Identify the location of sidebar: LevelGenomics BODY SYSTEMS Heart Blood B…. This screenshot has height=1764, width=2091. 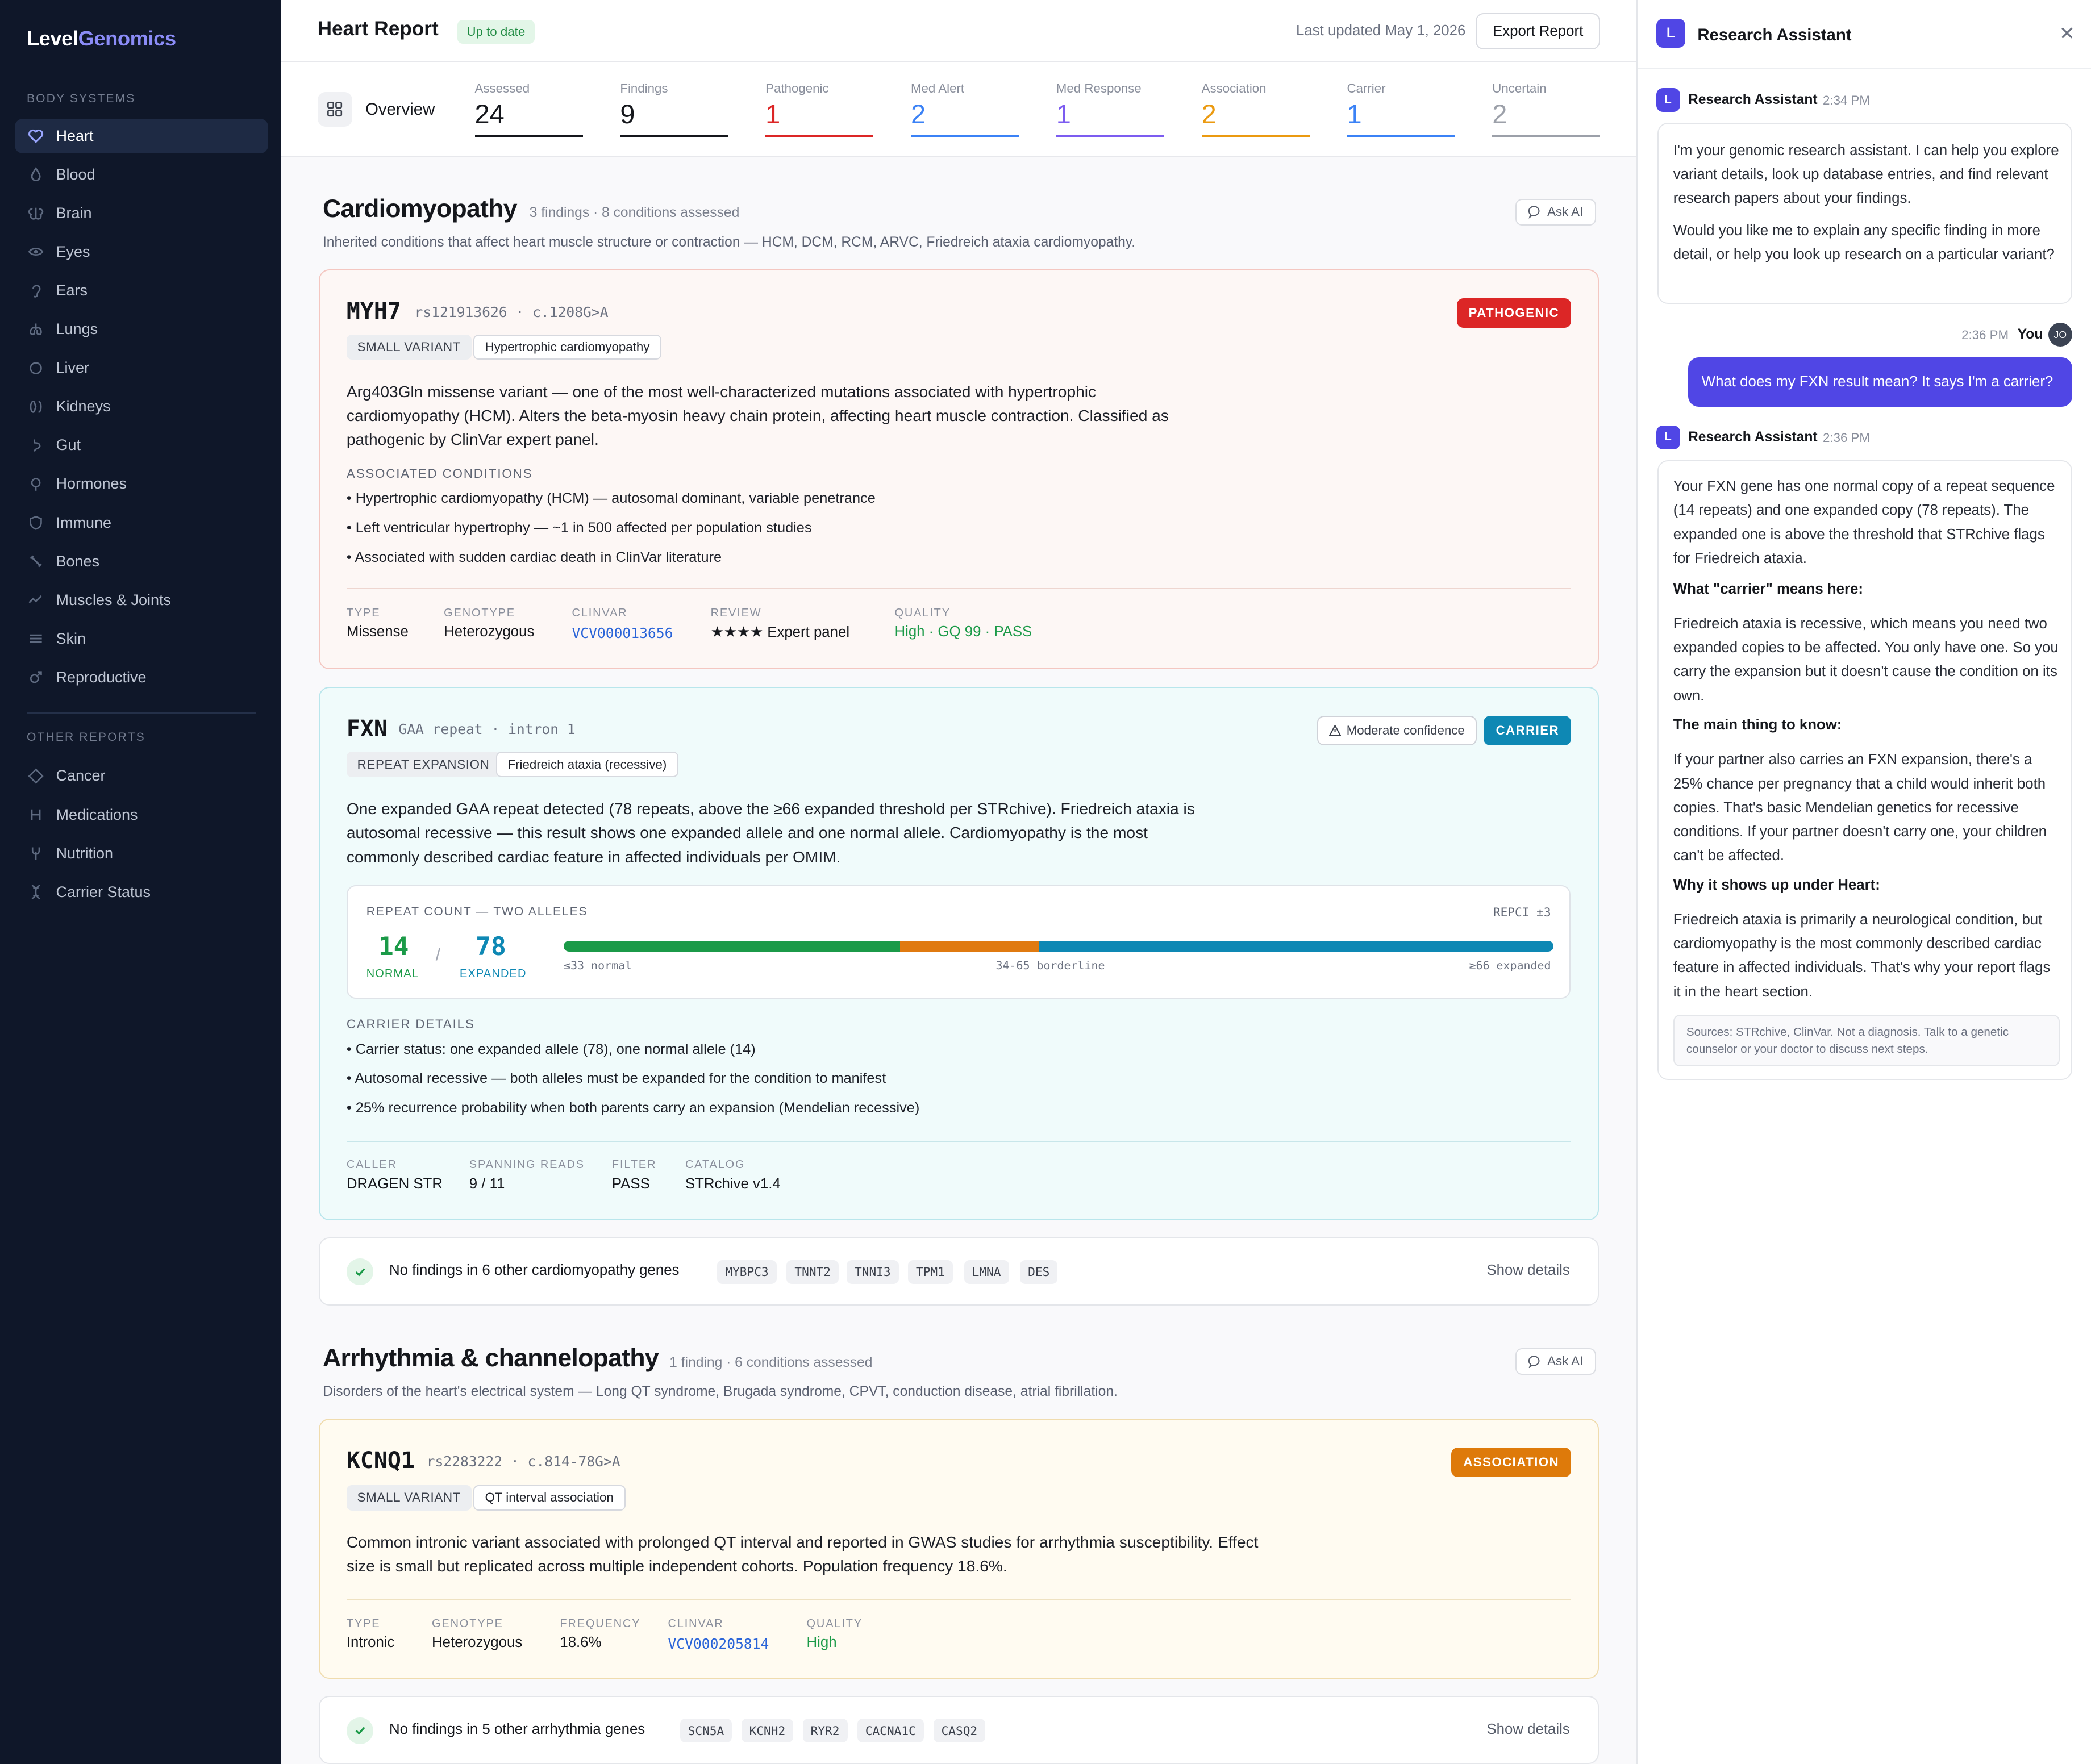
(141, 882).